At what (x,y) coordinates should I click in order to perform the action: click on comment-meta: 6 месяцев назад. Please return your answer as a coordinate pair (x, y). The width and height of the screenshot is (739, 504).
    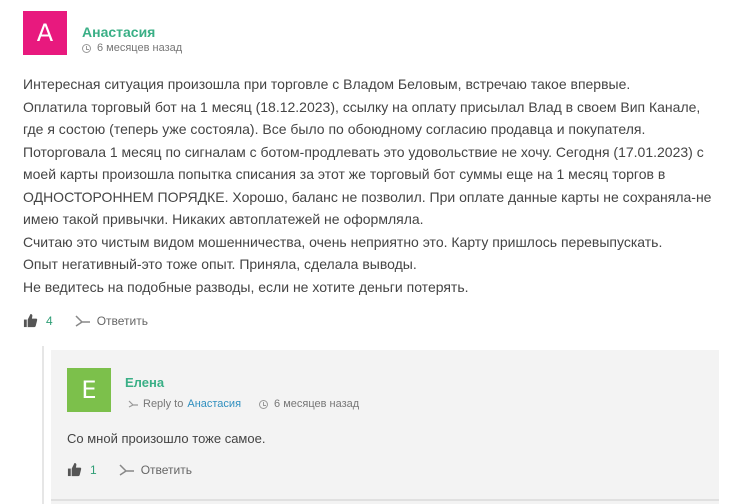
    Looking at the image, I should click on (132, 48).